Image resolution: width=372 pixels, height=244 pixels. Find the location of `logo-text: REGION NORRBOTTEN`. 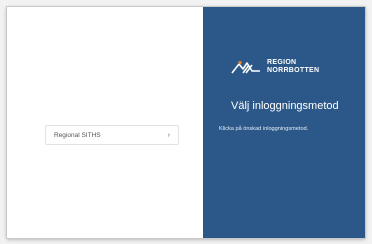

logo-text: REGION NORRBOTTEN is located at coordinates (293, 67).